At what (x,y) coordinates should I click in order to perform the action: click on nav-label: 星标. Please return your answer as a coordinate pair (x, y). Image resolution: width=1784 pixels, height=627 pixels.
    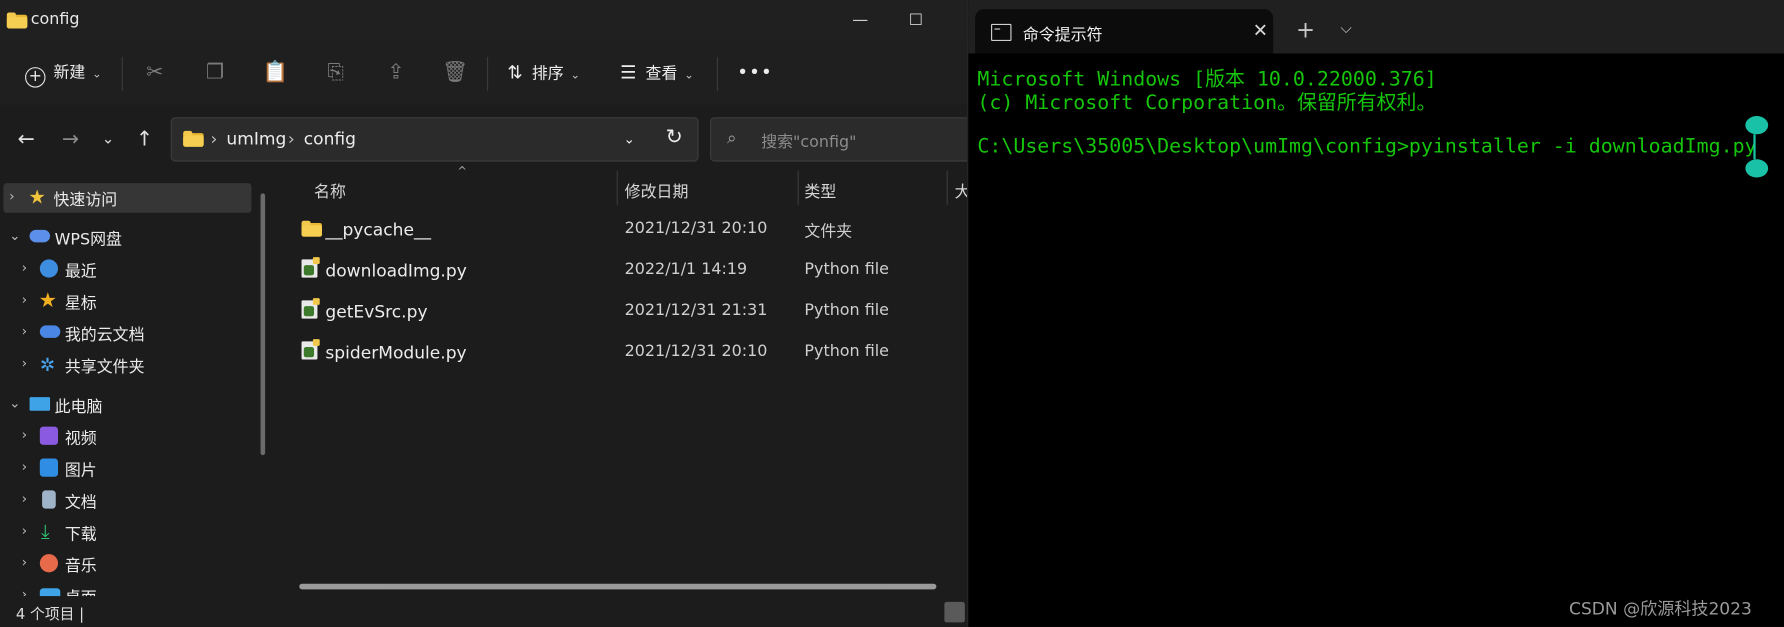
    Looking at the image, I should click on (80, 303).